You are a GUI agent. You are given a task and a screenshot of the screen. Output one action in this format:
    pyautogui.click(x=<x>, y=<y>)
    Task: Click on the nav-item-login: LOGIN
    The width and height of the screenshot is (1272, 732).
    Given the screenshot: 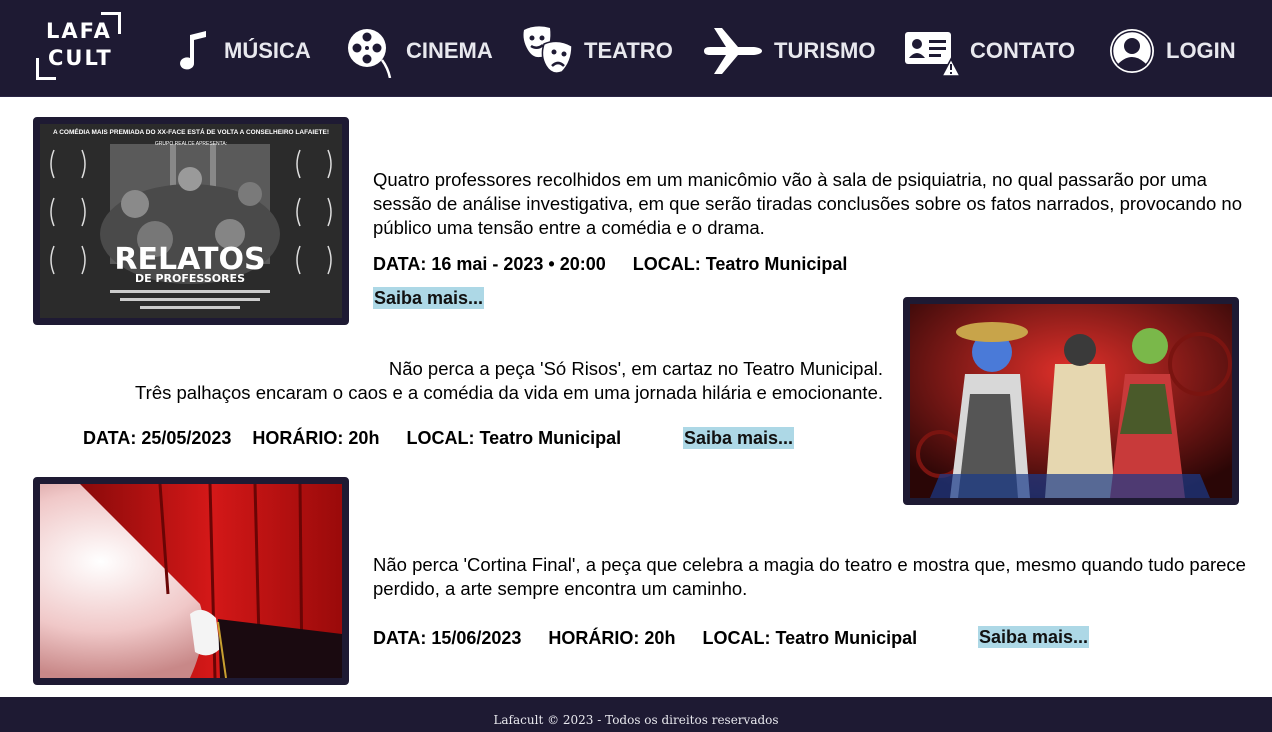 What is the action you would take?
    pyautogui.click(x=1172, y=51)
    